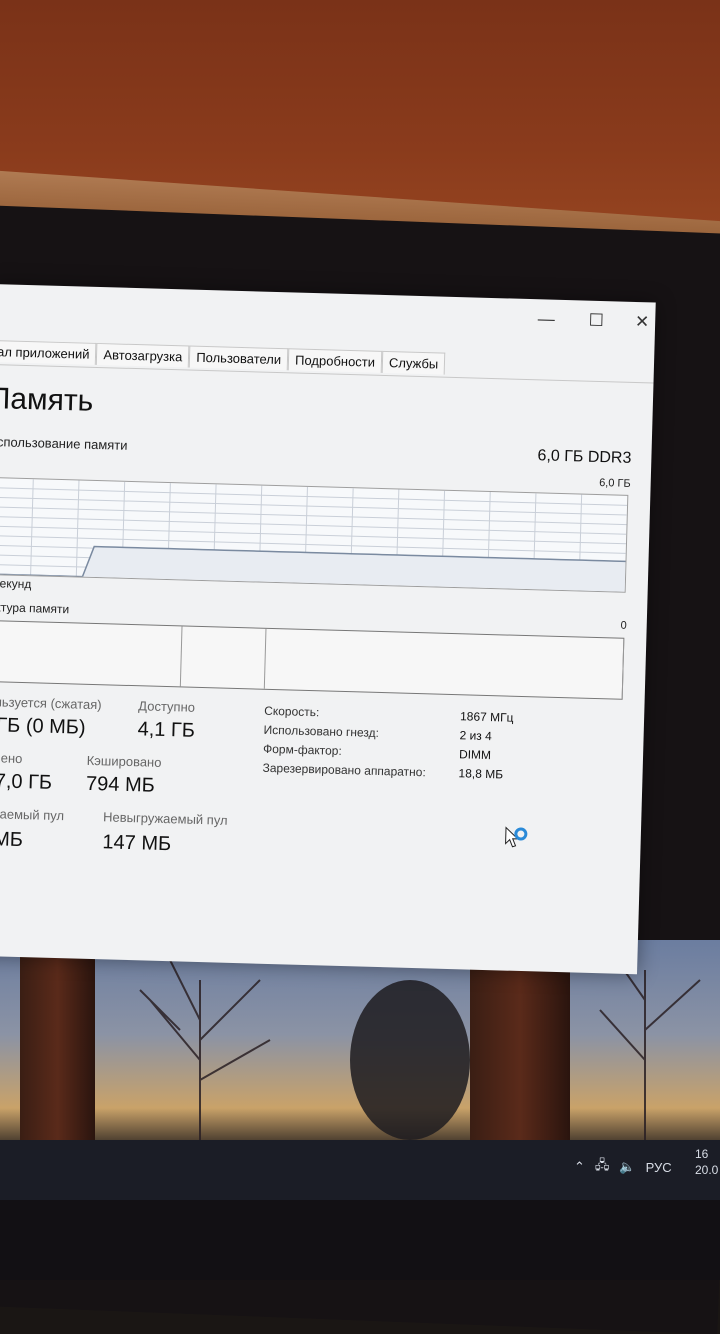 The height and width of the screenshot is (1334, 720). I want to click on in-use-label: пользуется (сжатая), so click(51, 703).